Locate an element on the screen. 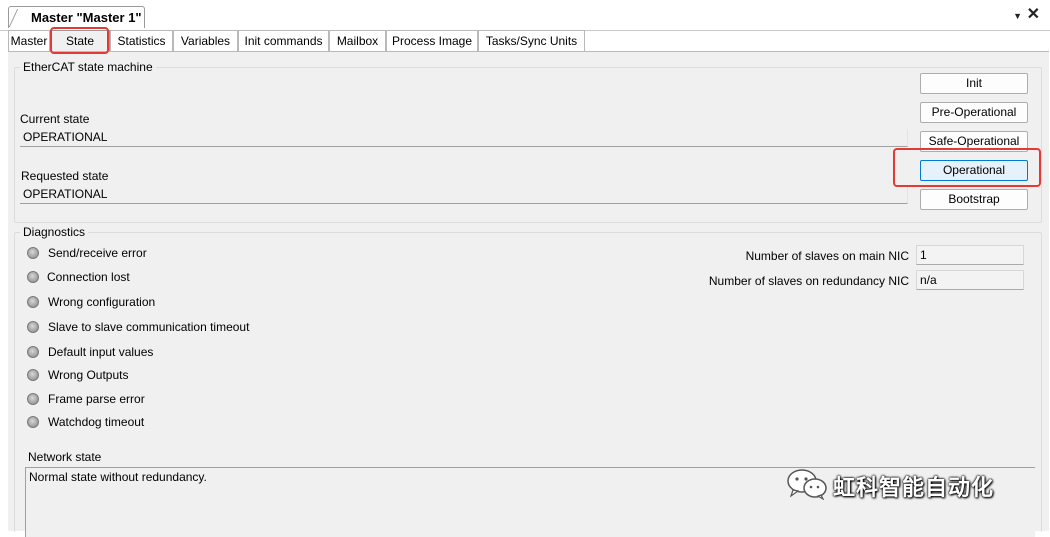 The image size is (1050, 537). diag-frame-parse-error: Frame parse error is located at coordinates (96, 399).